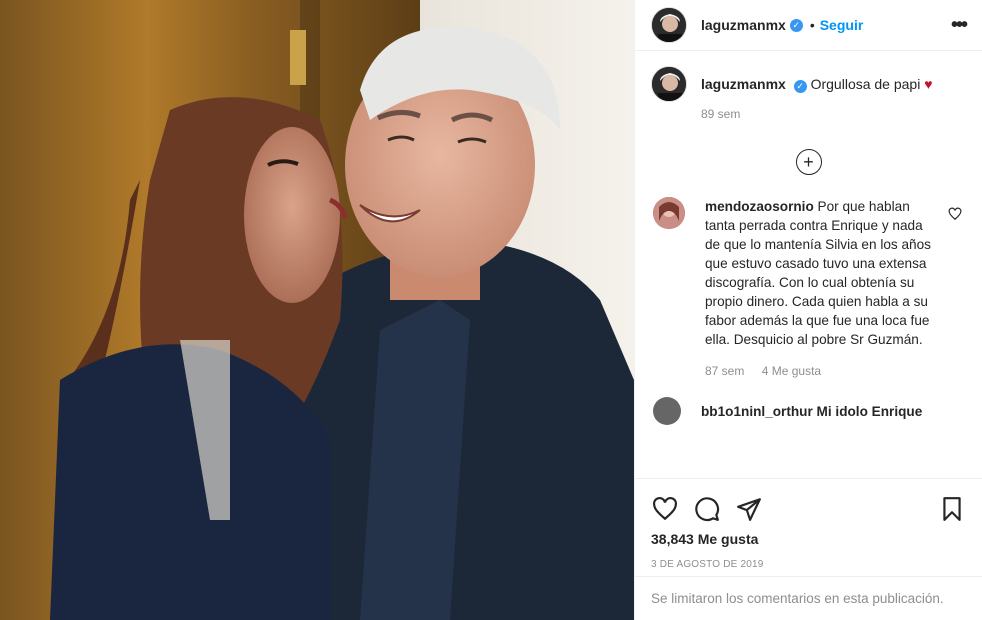  I want to click on save-button, so click(952, 509).